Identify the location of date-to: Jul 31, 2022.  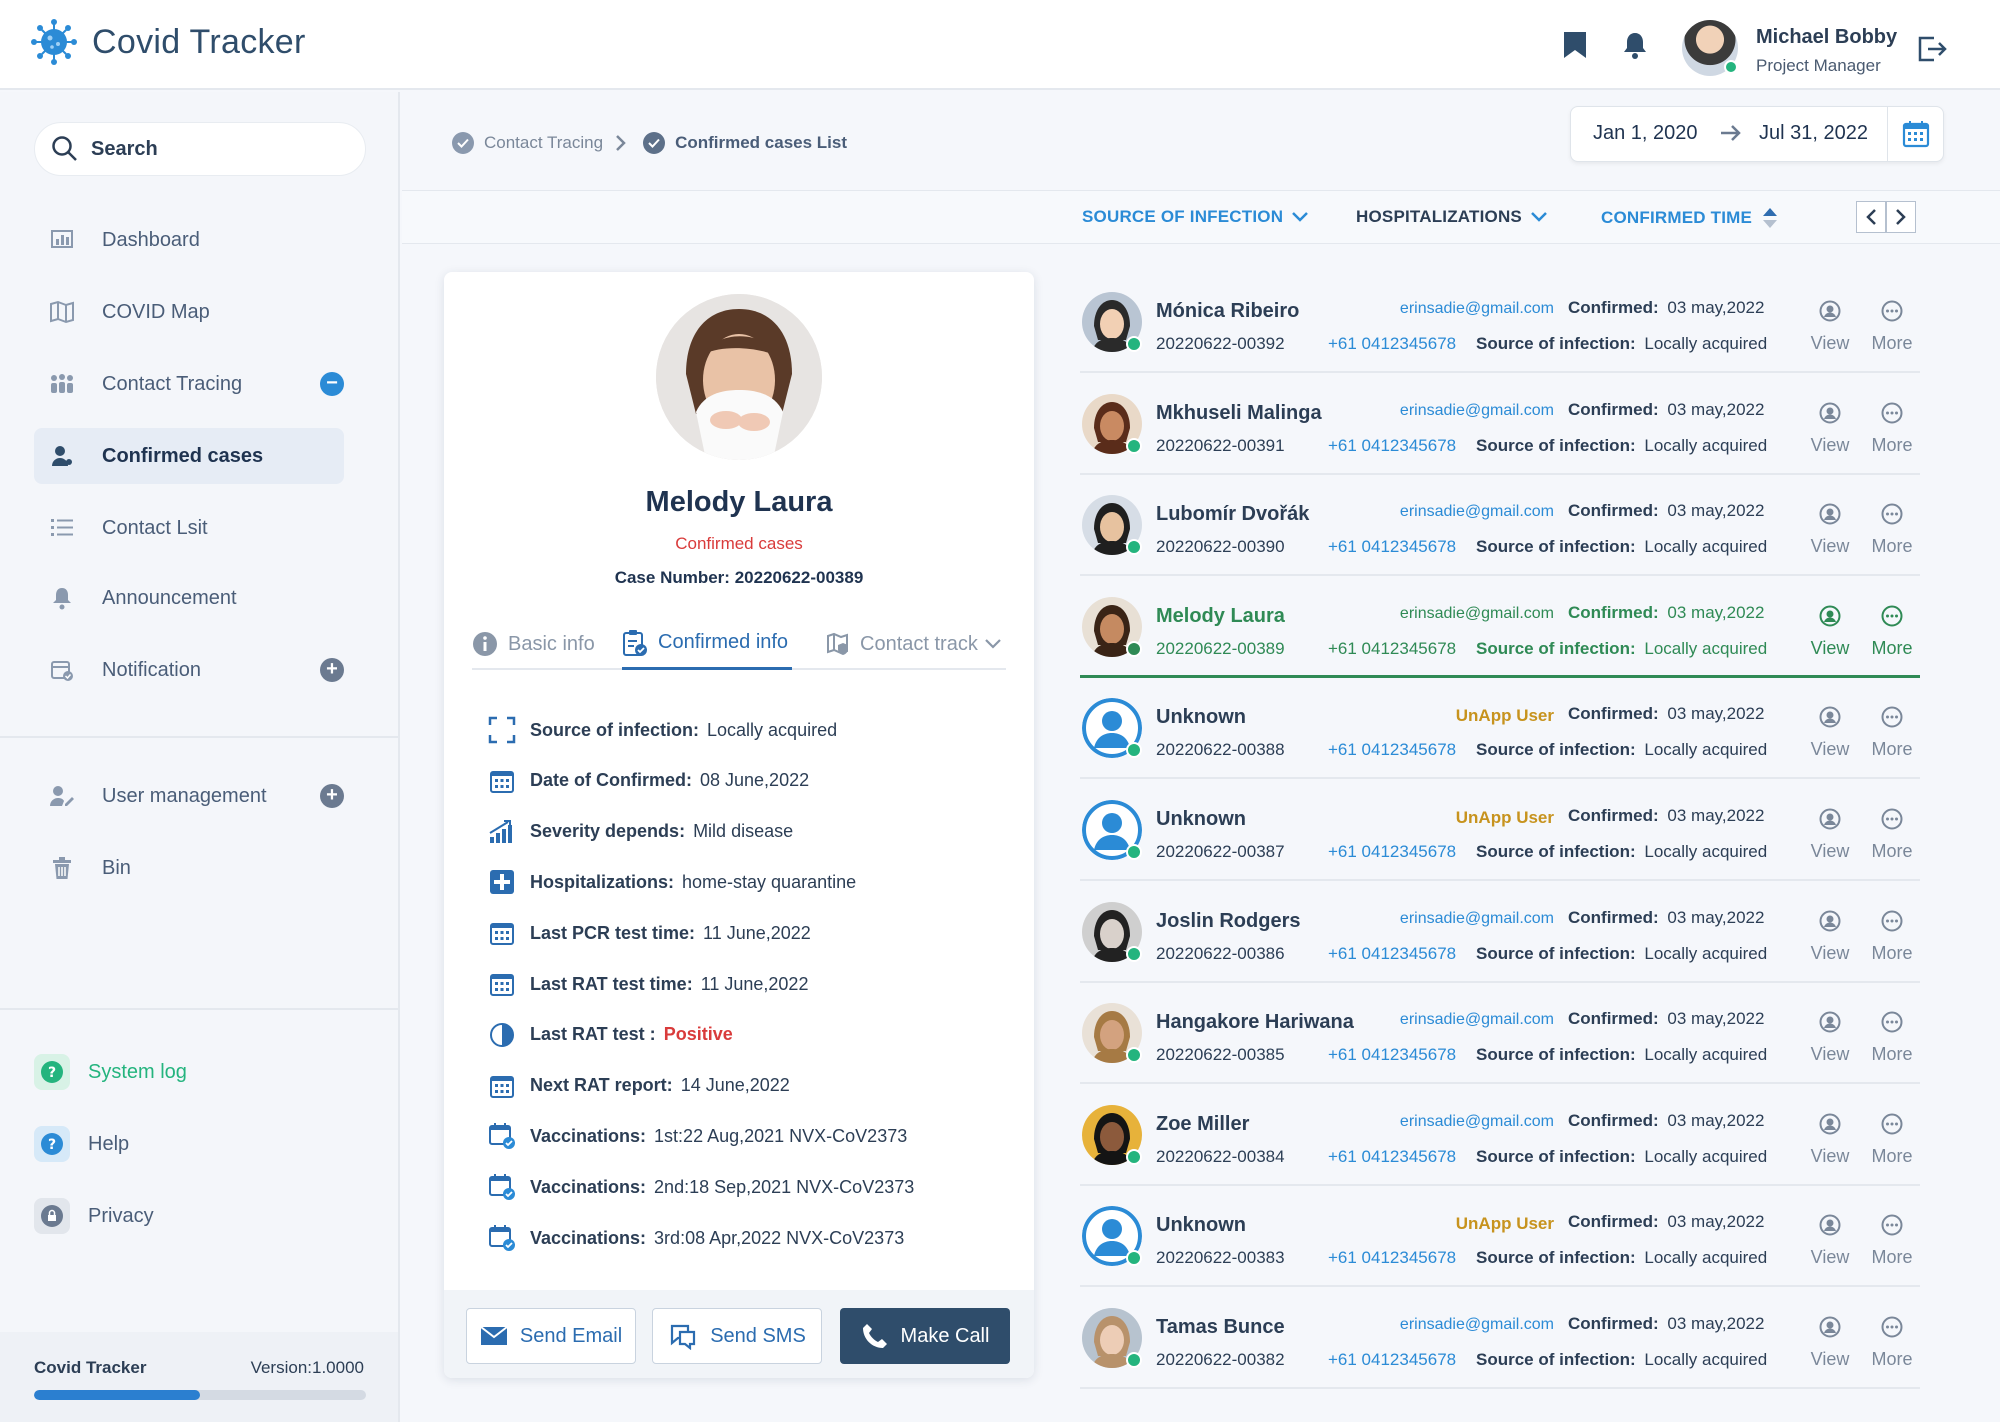
(1813, 133).